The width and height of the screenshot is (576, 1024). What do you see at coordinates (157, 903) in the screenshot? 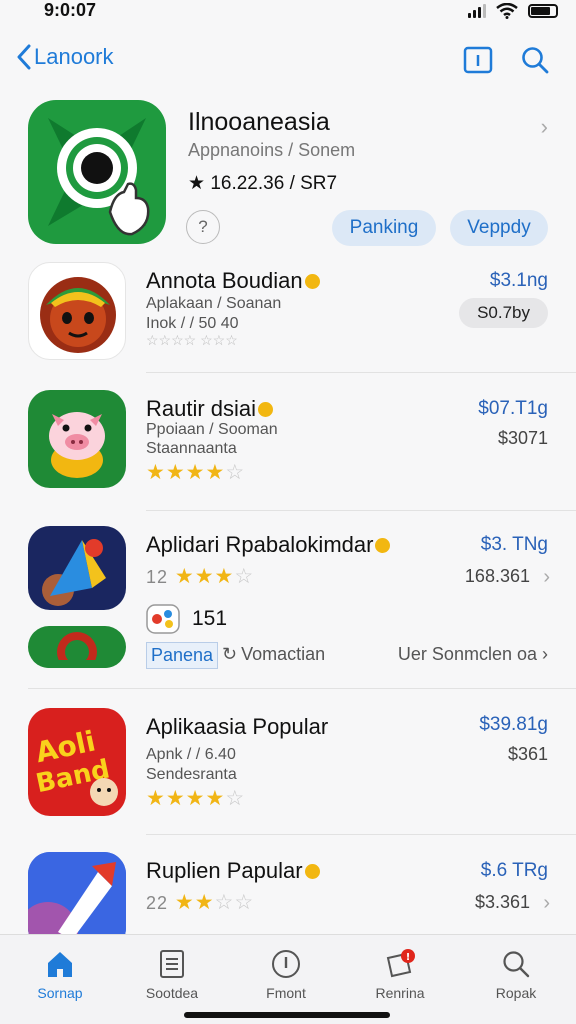
I see `rating-count: 22` at bounding box center [157, 903].